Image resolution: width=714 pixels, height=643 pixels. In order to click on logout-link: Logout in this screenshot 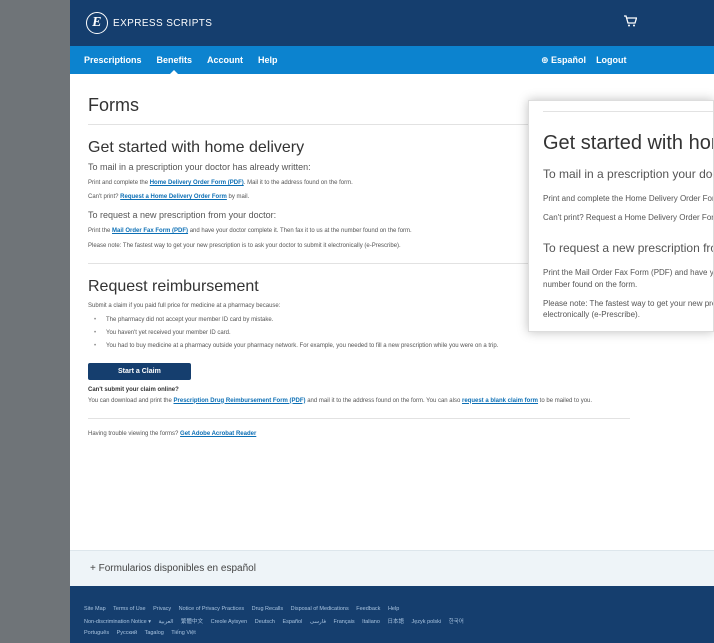, I will do `click(611, 60)`.